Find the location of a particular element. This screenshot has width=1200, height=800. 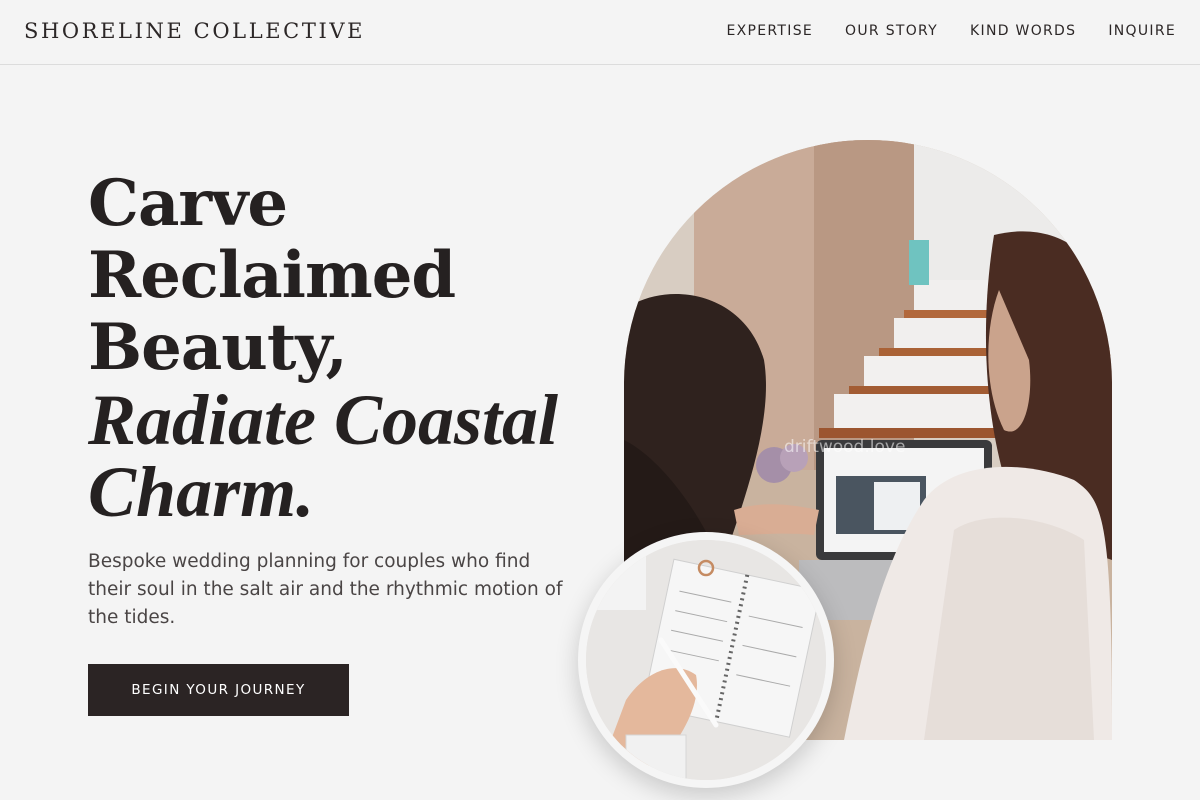

headline-italic-line: Charm. is located at coordinates (201, 492).